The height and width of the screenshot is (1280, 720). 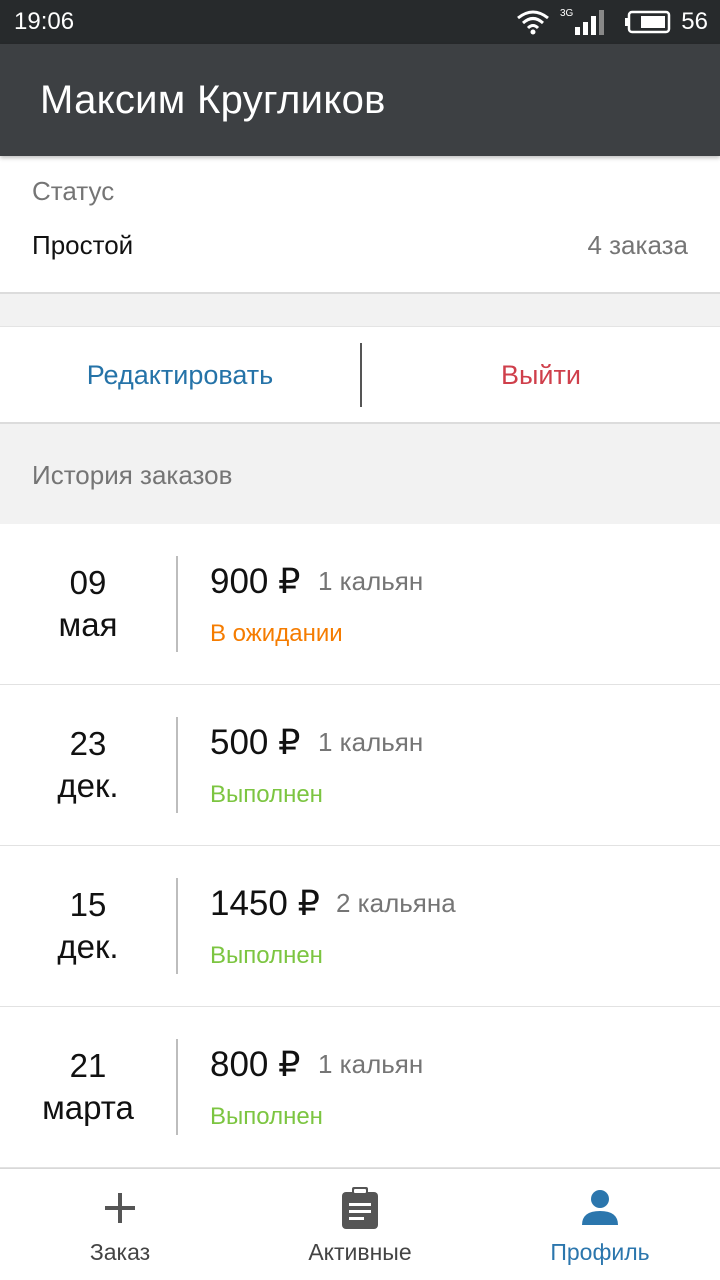 I want to click on wifi-icon, so click(x=533, y=22).